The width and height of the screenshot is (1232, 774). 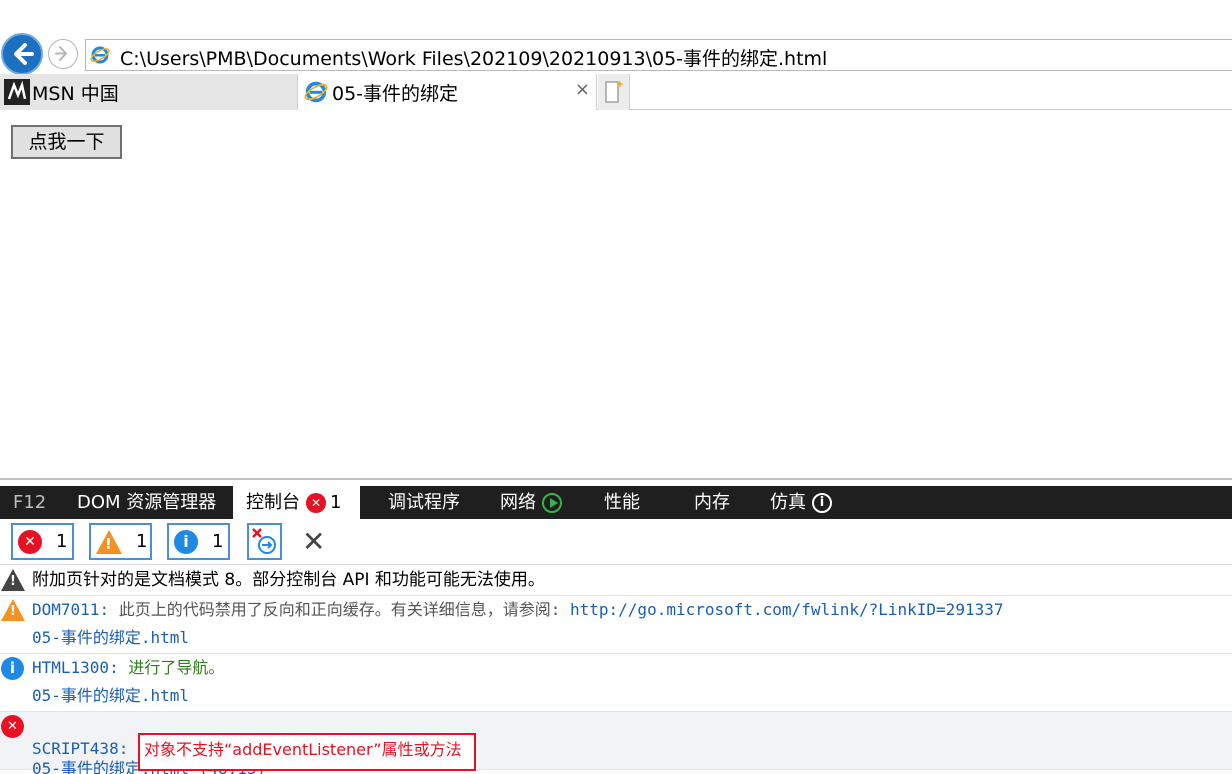 What do you see at coordinates (75, 93) in the screenshot?
I see `tab-label: MSN 中国` at bounding box center [75, 93].